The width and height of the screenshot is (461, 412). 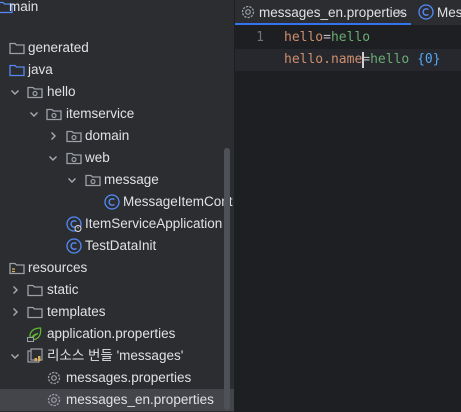 I want to click on tree-item-label: static, so click(x=63, y=289).